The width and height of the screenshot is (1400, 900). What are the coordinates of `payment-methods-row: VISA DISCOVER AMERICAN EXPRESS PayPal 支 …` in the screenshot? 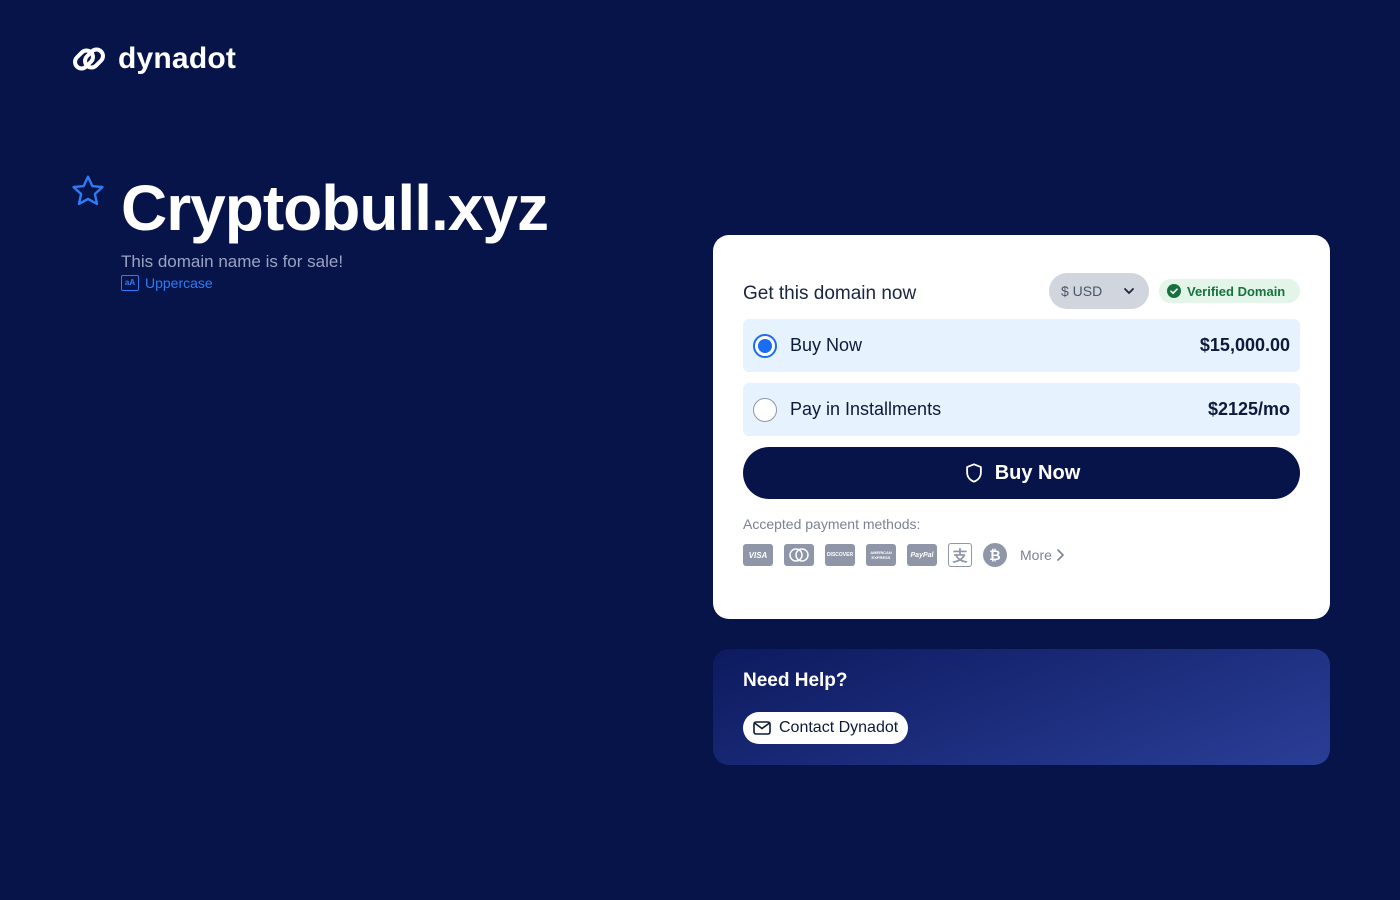 It's located at (903, 555).